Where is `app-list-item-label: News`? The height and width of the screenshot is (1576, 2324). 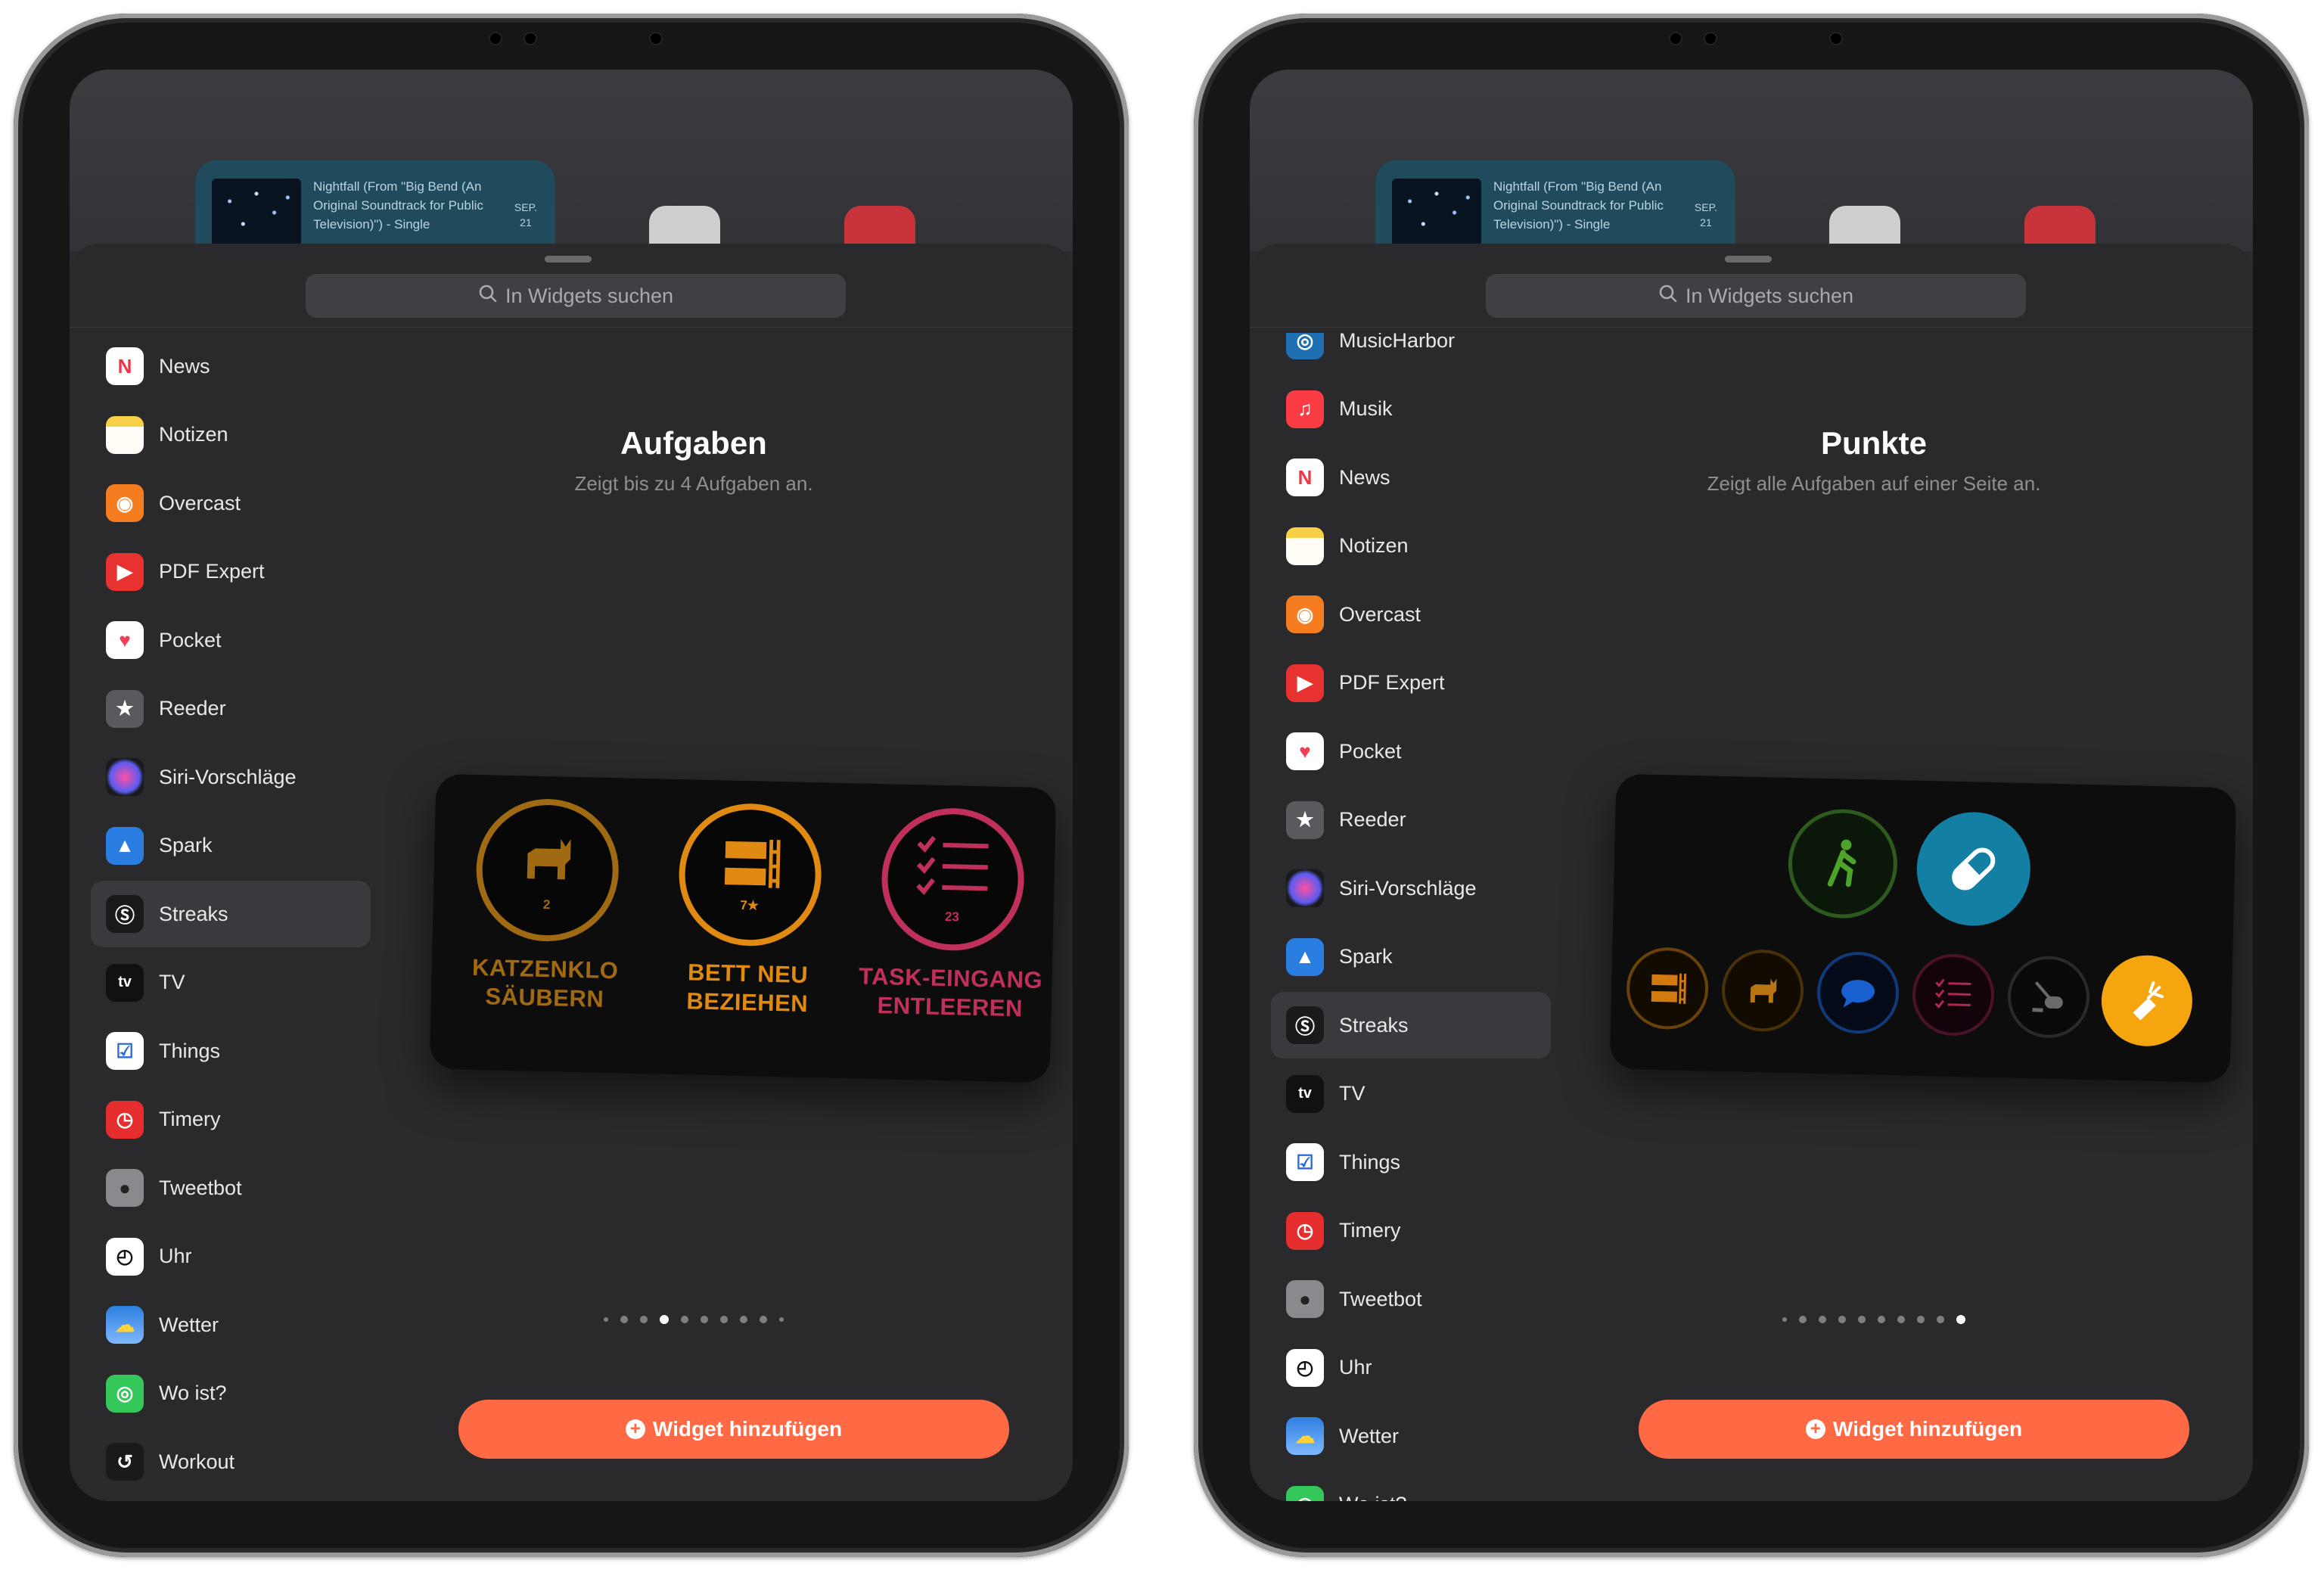 app-list-item-label: News is located at coordinates (184, 366).